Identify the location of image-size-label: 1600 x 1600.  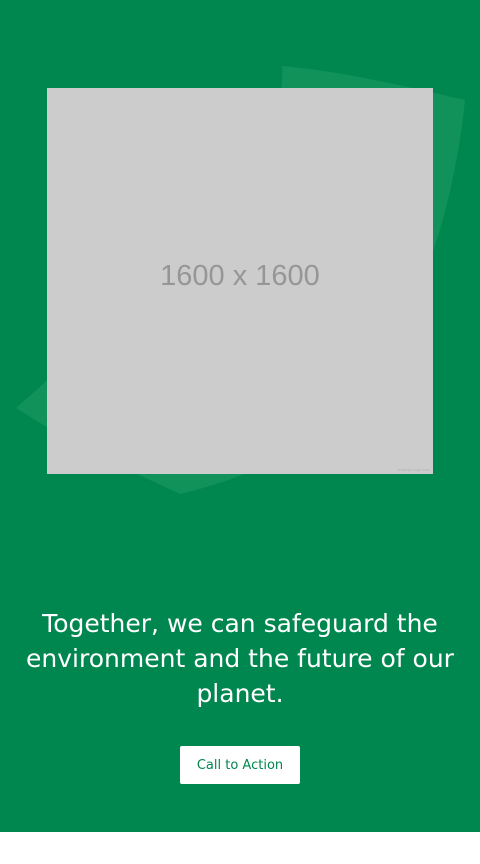
(240, 275).